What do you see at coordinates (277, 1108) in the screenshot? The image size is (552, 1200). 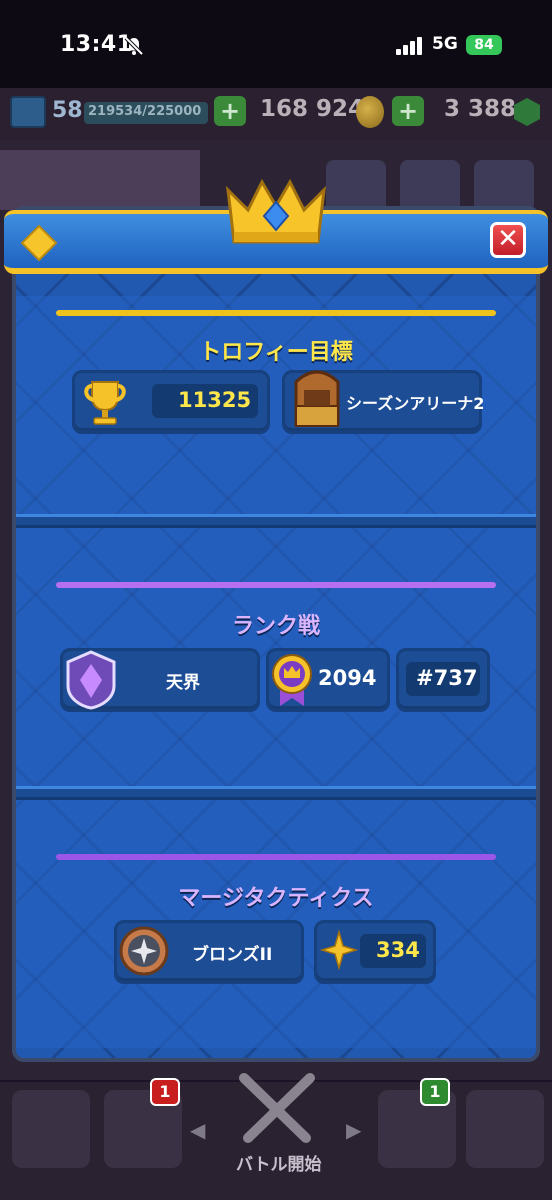 I see `battle-swords-icon` at bounding box center [277, 1108].